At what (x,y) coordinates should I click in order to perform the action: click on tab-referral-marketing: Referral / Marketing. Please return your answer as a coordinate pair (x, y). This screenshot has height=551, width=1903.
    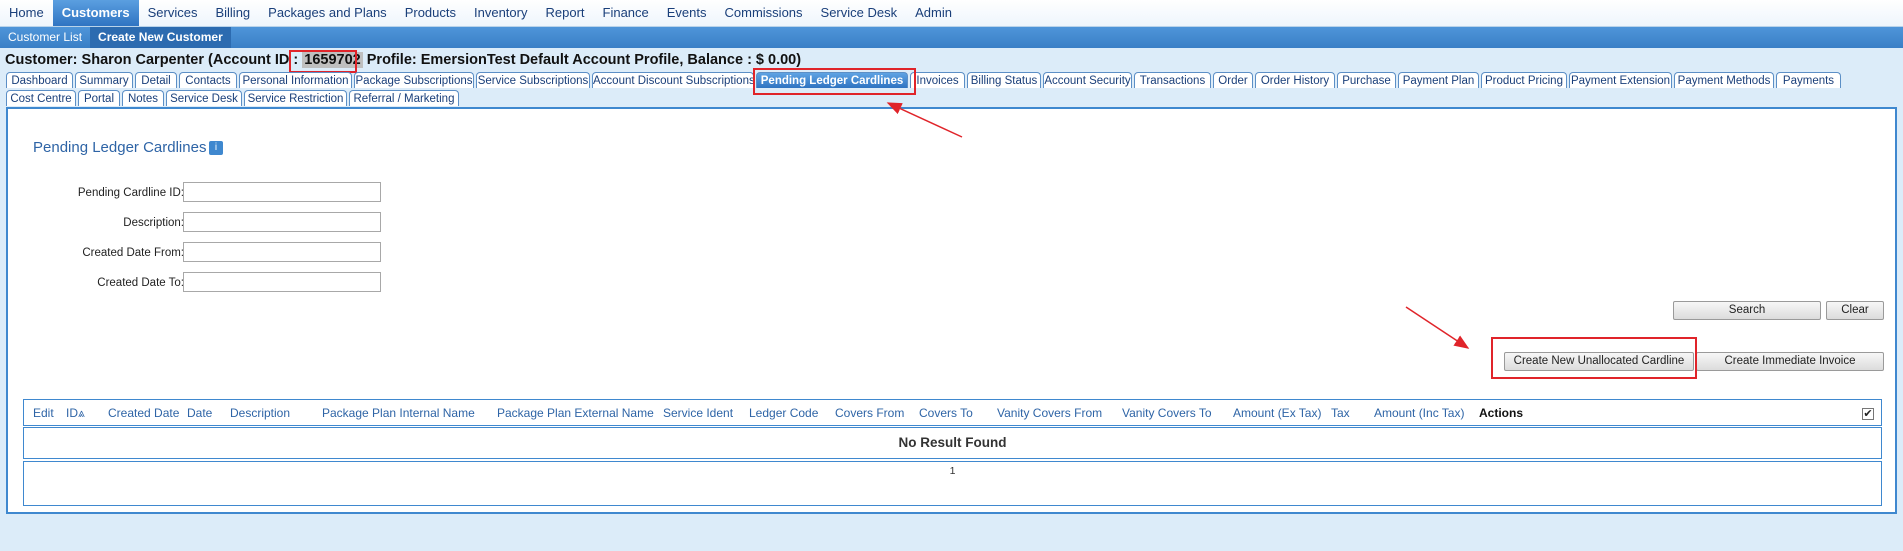
    Looking at the image, I should click on (404, 98).